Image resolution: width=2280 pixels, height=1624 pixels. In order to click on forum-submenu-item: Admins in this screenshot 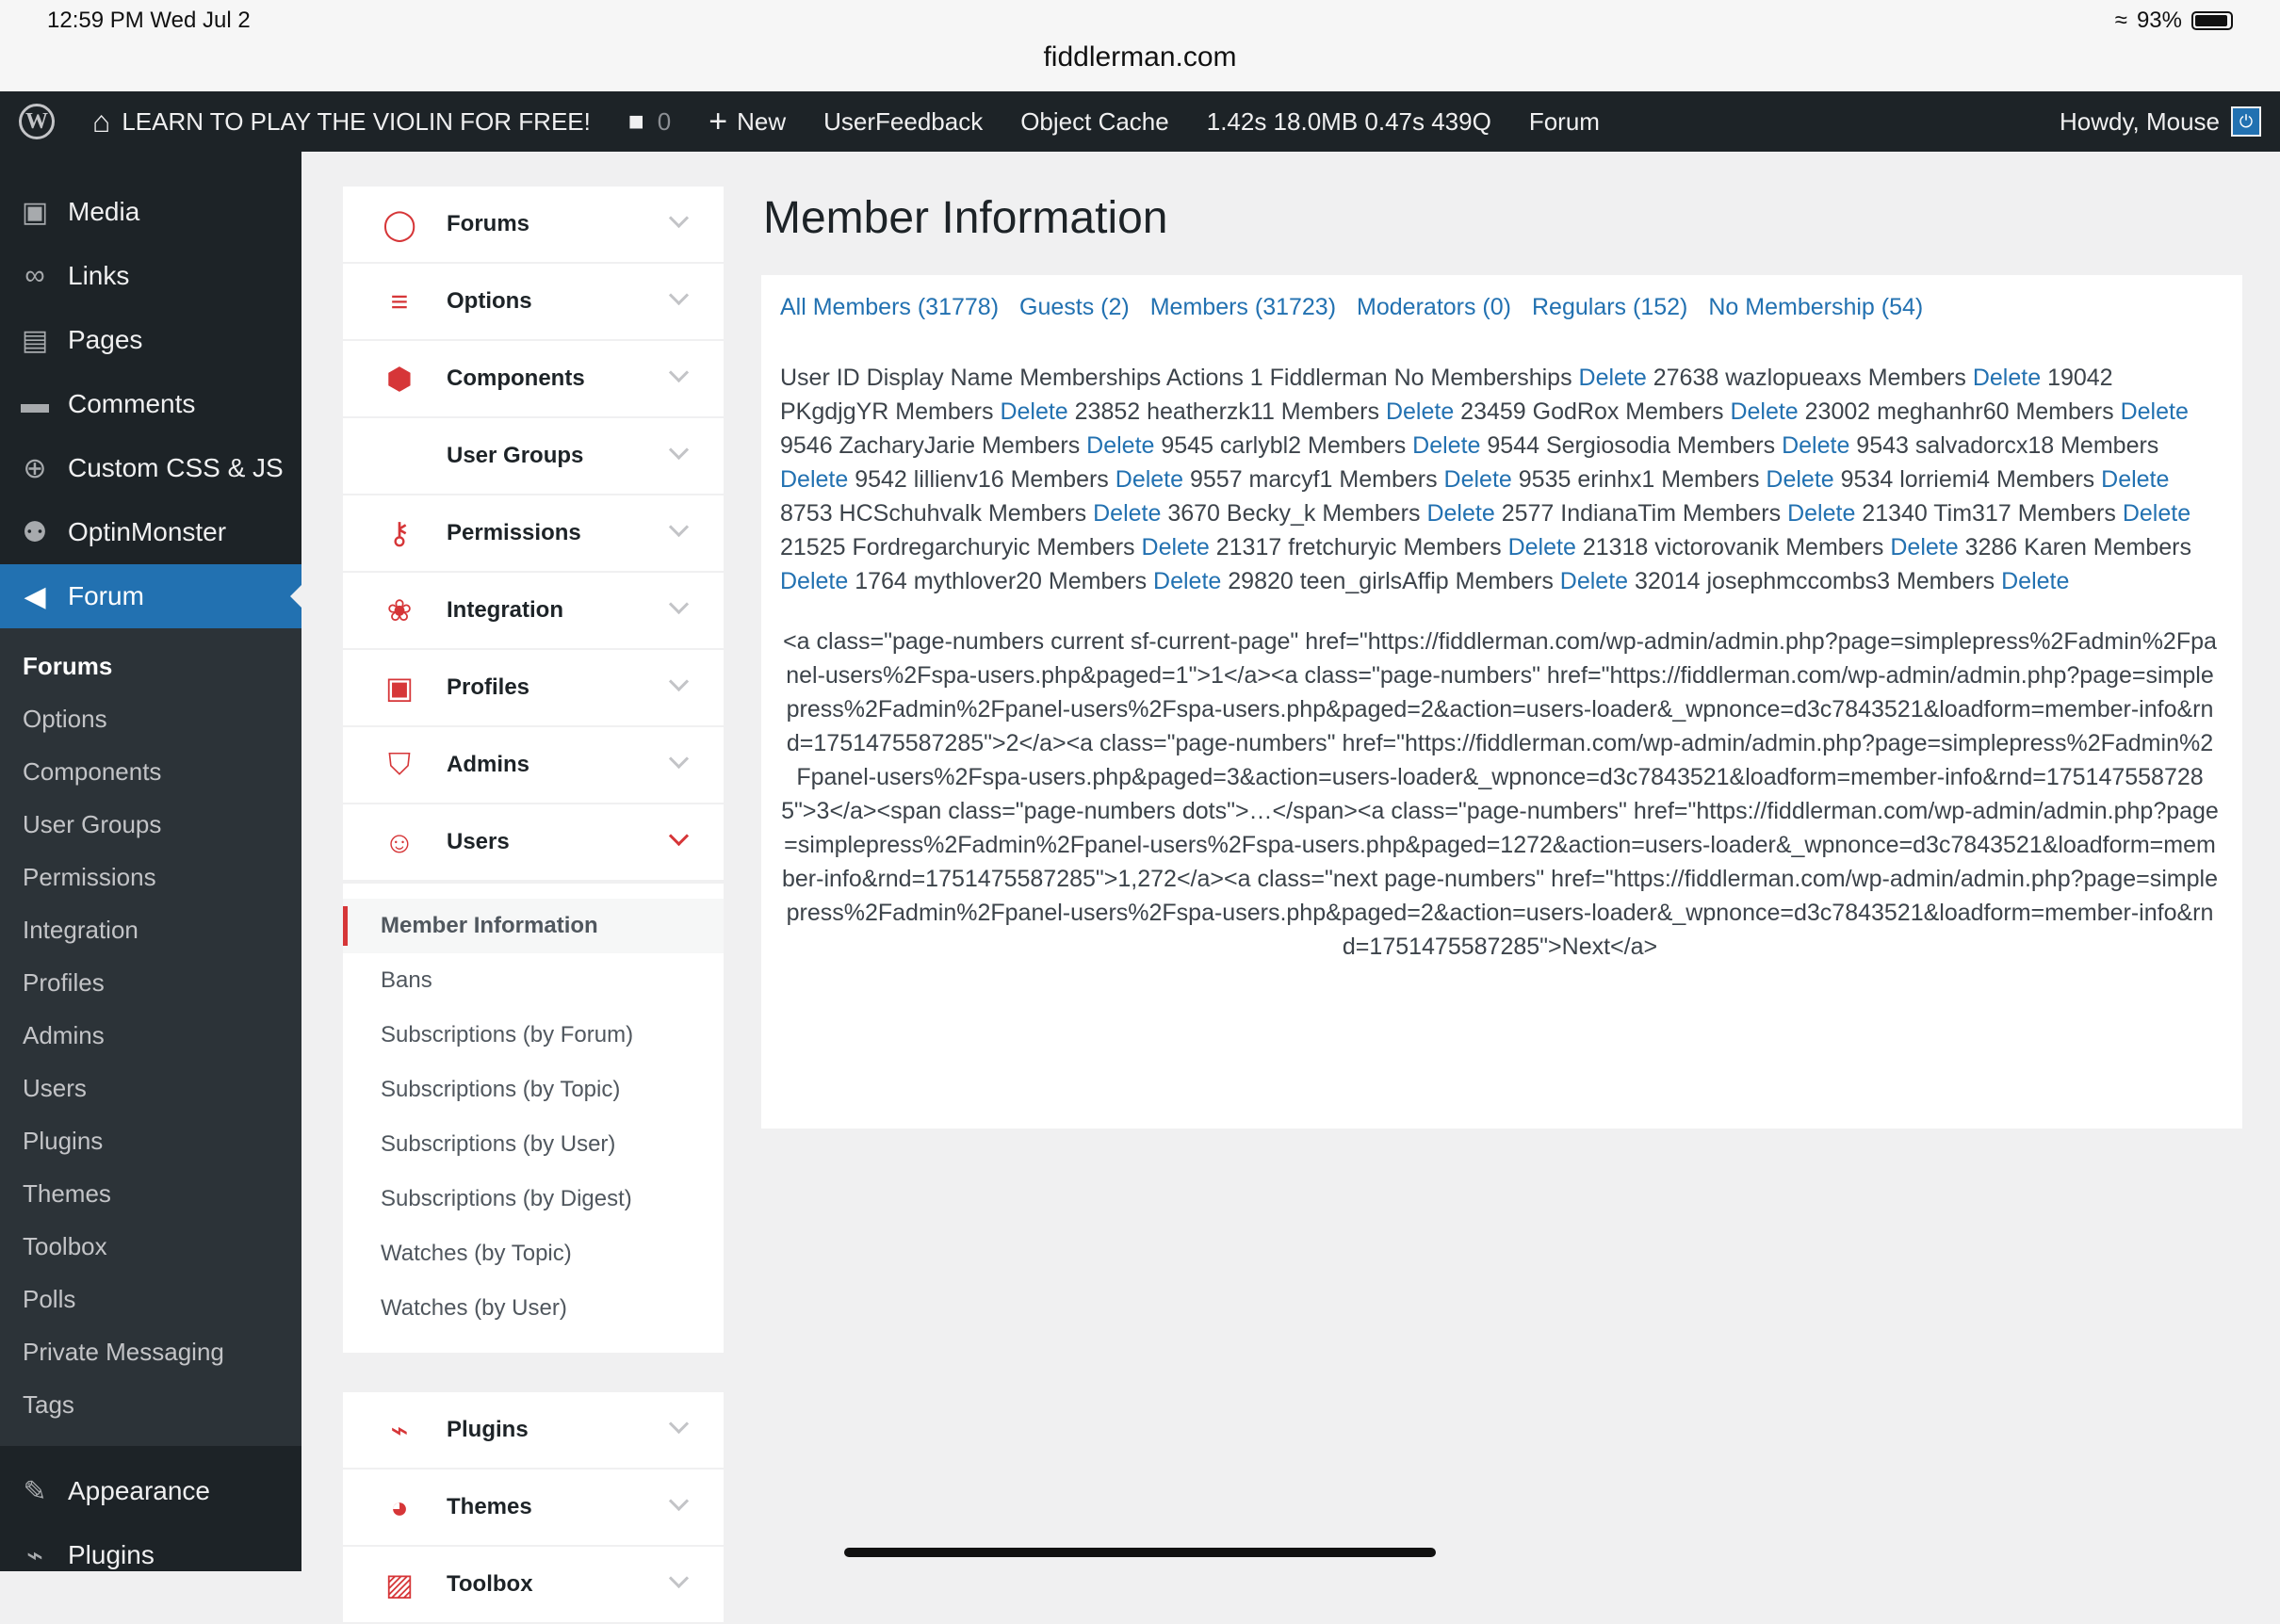, I will do `click(150, 1035)`.